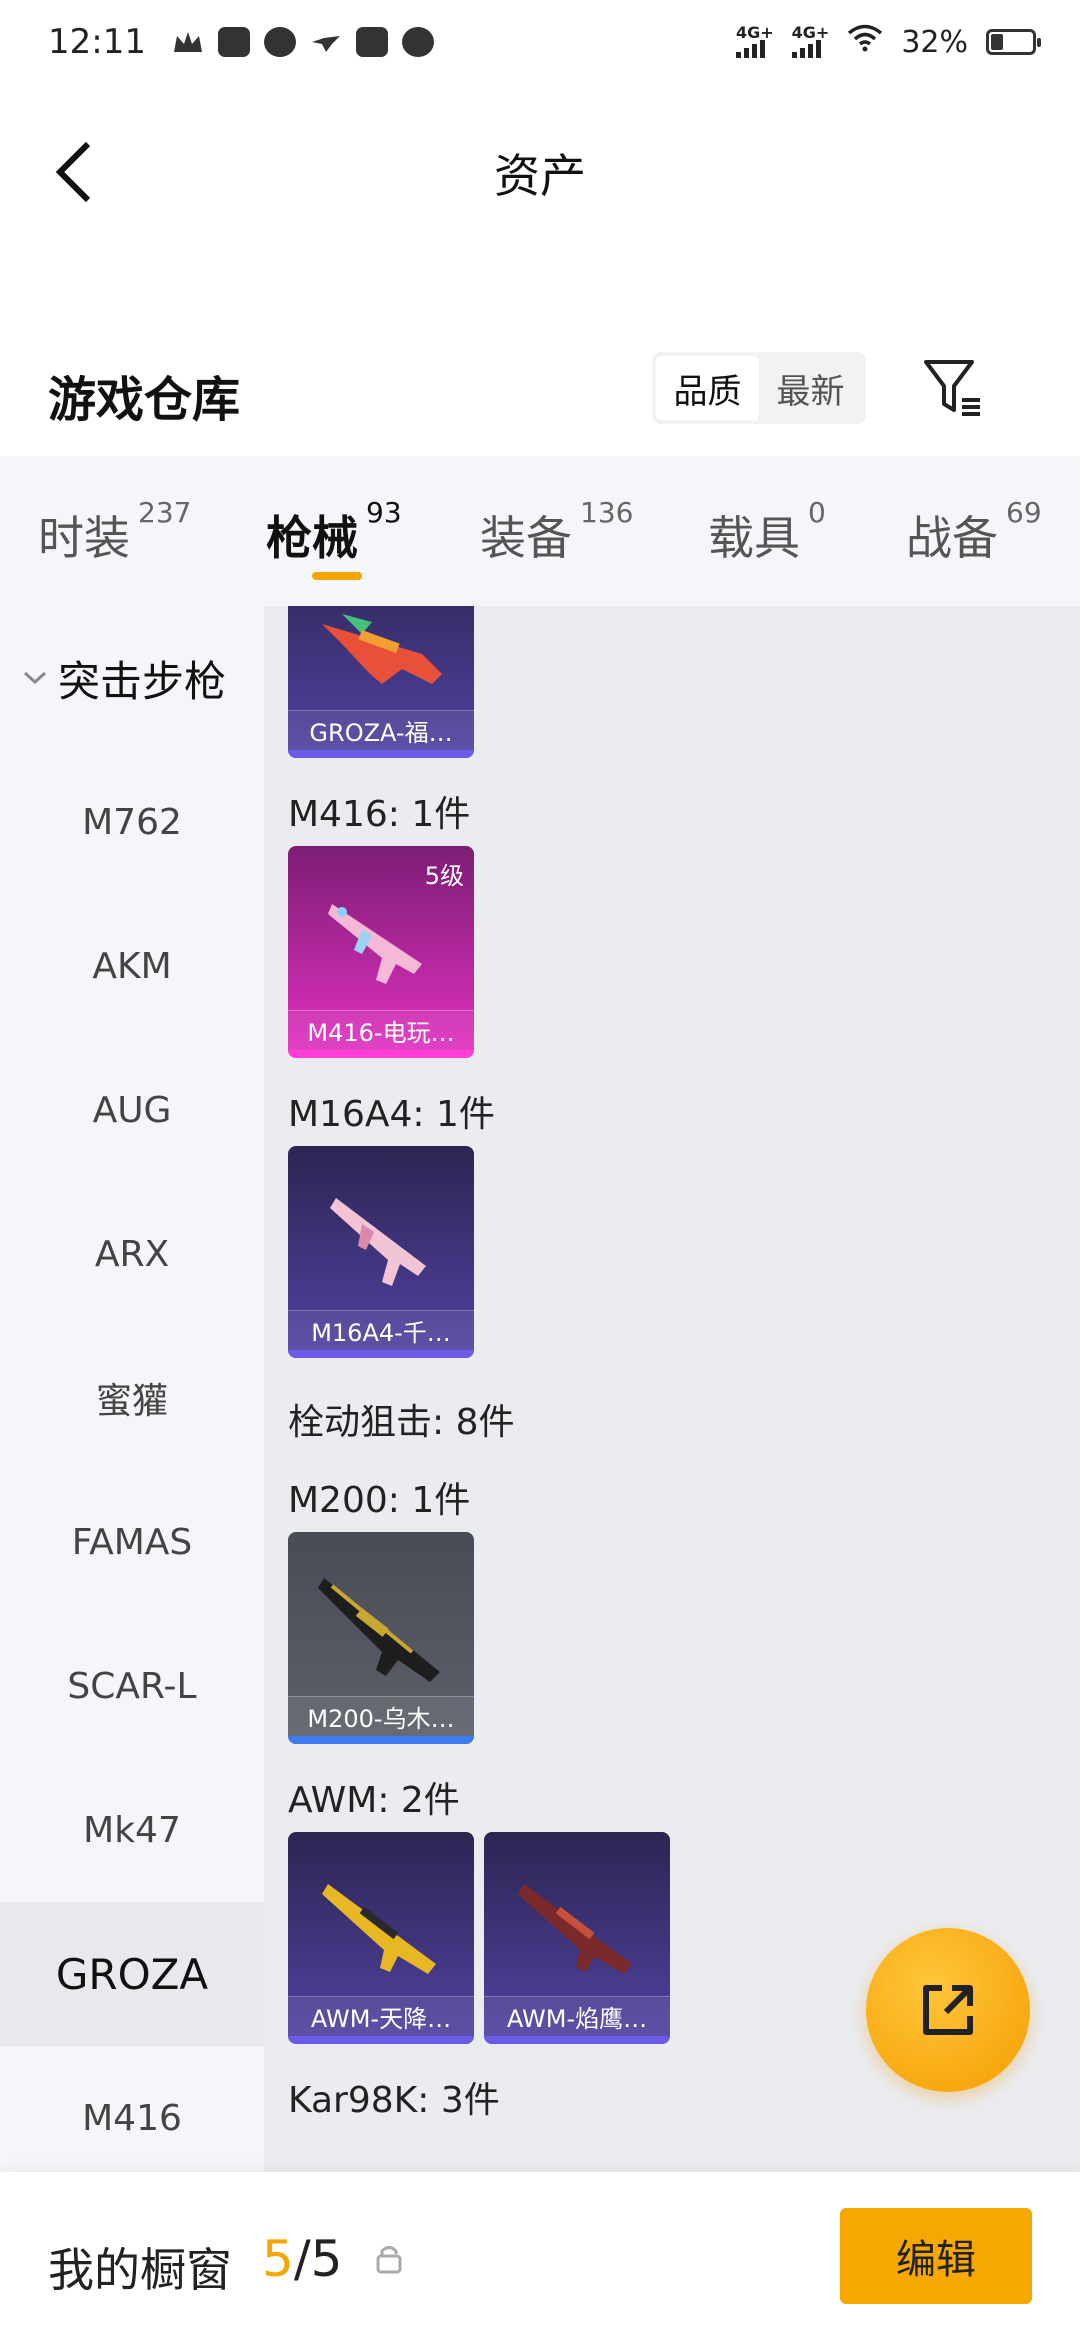 This screenshot has height=2340, width=1080. What do you see at coordinates (540, 2256) in the screenshot?
I see `bottom-bar: 我的橱窗 5/5 编辑` at bounding box center [540, 2256].